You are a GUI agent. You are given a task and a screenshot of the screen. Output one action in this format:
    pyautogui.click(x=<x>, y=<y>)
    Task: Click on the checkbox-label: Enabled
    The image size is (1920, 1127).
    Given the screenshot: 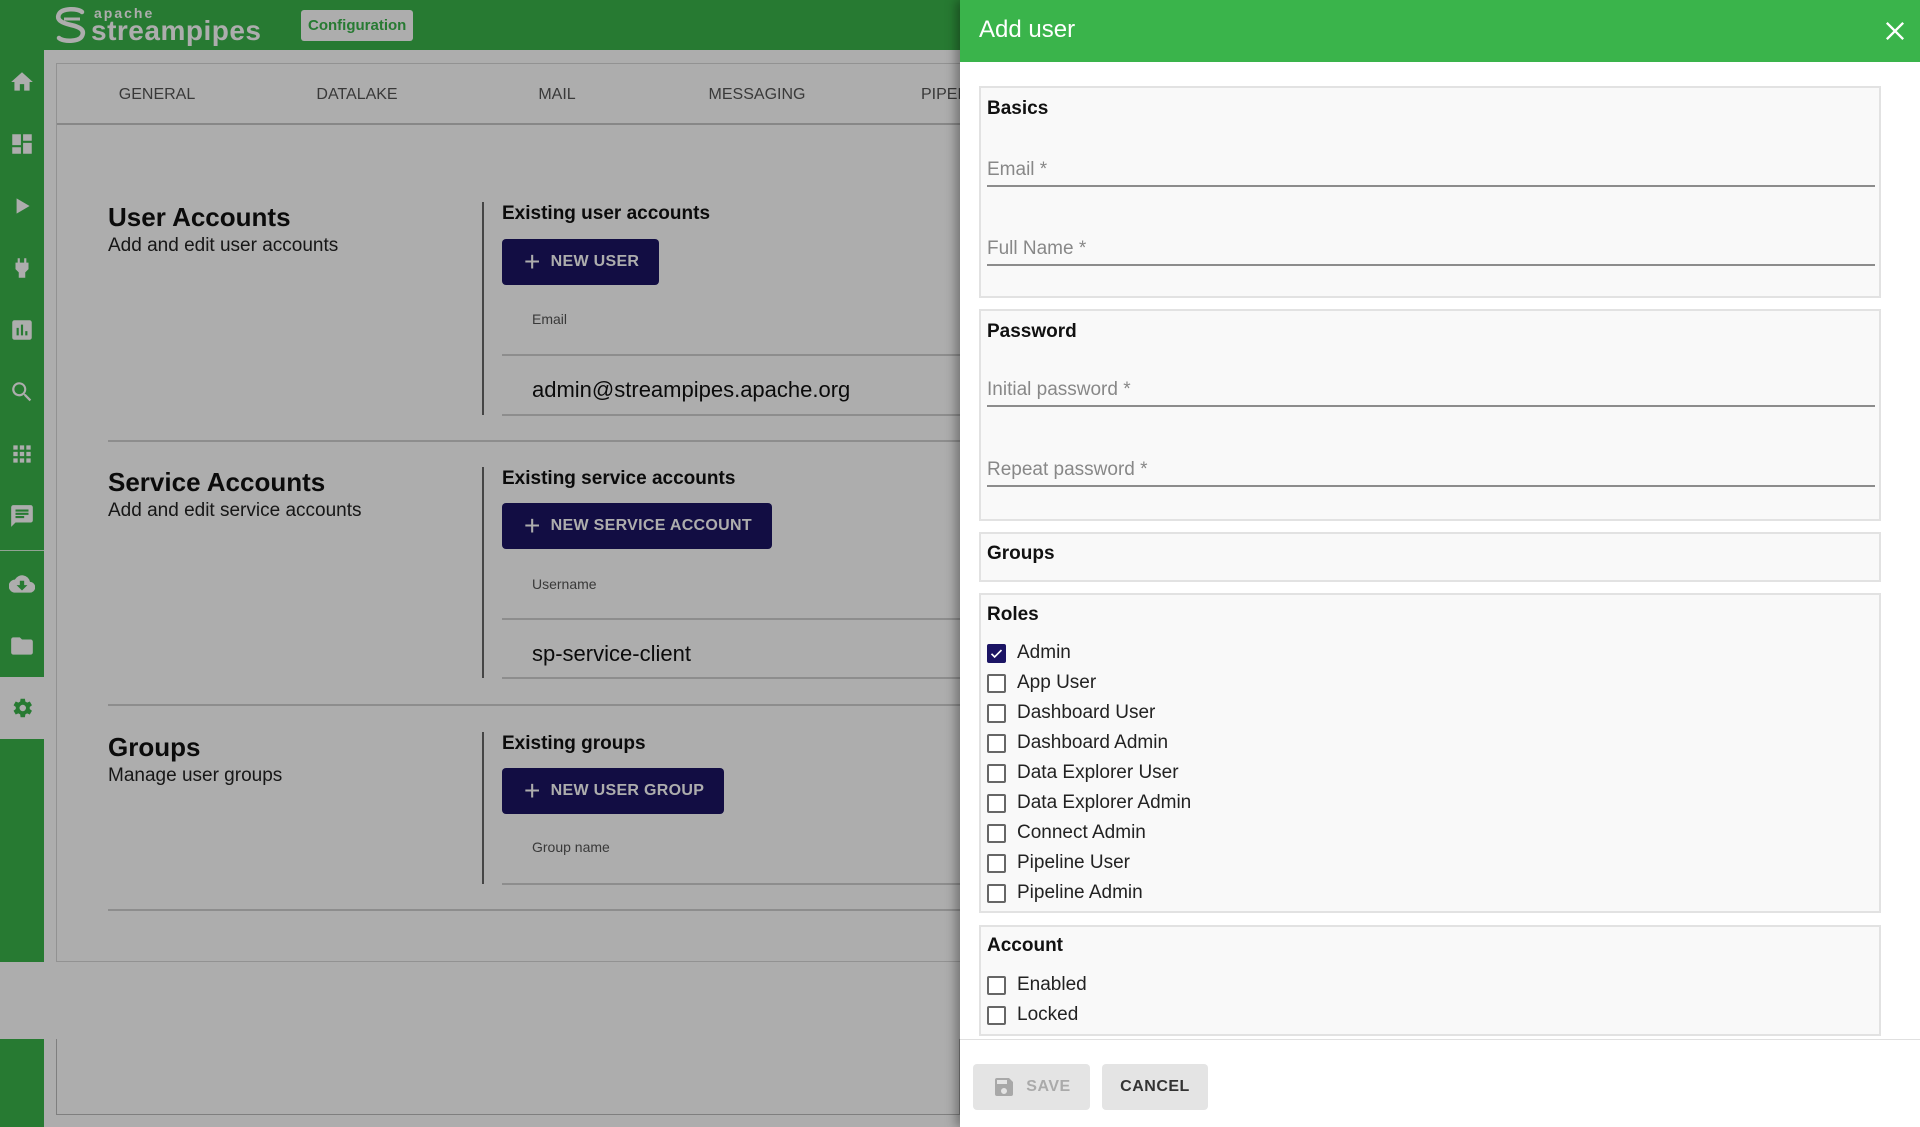 What is the action you would take?
    pyautogui.click(x=1052, y=985)
    